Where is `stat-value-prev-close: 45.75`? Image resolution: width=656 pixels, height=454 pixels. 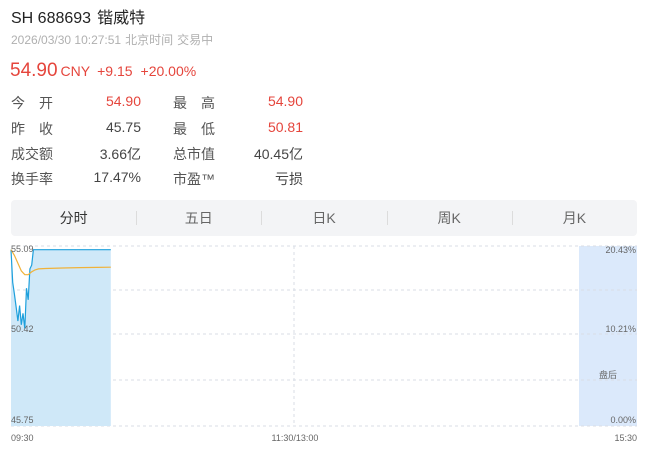 stat-value-prev-close: 45.75 is located at coordinates (123, 127).